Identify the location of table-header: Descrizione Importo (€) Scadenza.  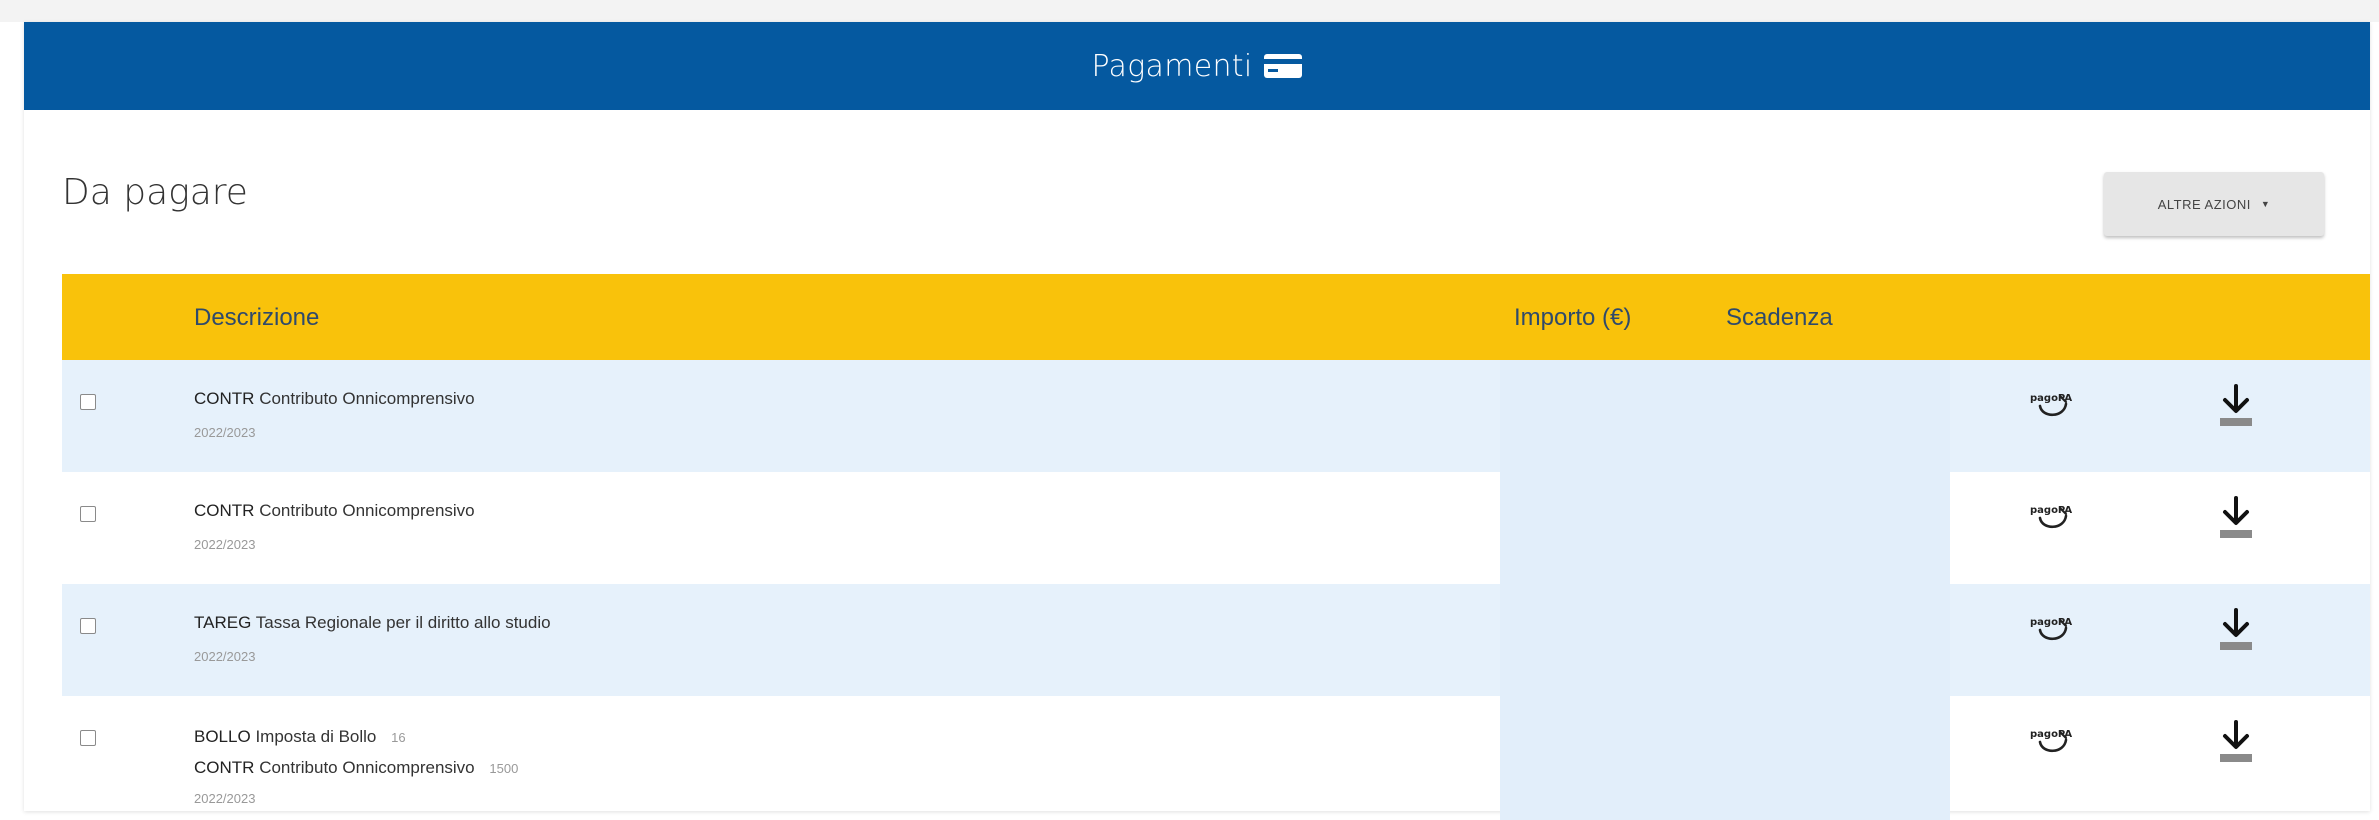
(1216, 317).